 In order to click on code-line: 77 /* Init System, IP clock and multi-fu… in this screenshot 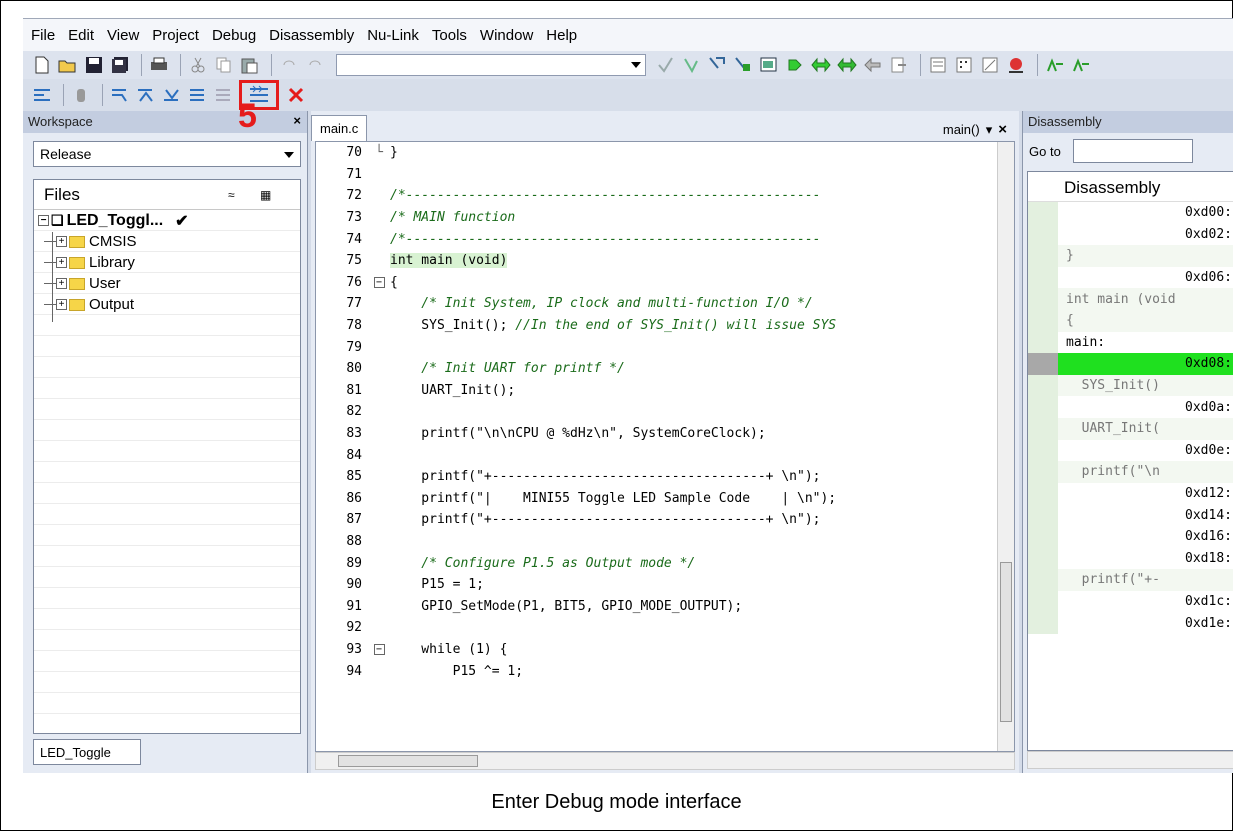, I will do `click(665, 304)`.